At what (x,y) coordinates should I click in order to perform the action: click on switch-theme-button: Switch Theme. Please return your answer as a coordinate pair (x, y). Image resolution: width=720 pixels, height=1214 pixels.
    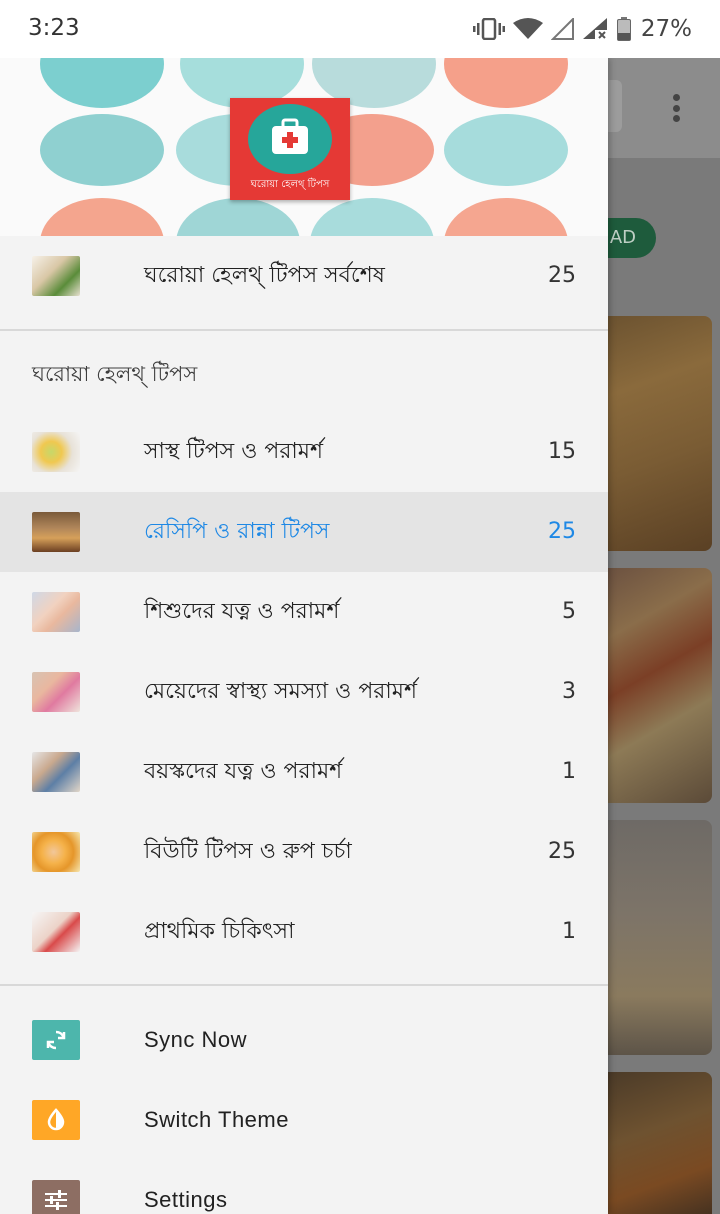
    Looking at the image, I should click on (304, 1120).